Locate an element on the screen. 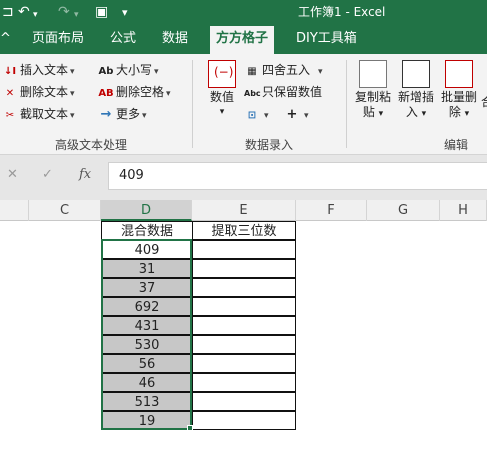 This screenshot has height=476, width=487. add-insert-button: 新增插 入 ▾ is located at coordinates (416, 91).